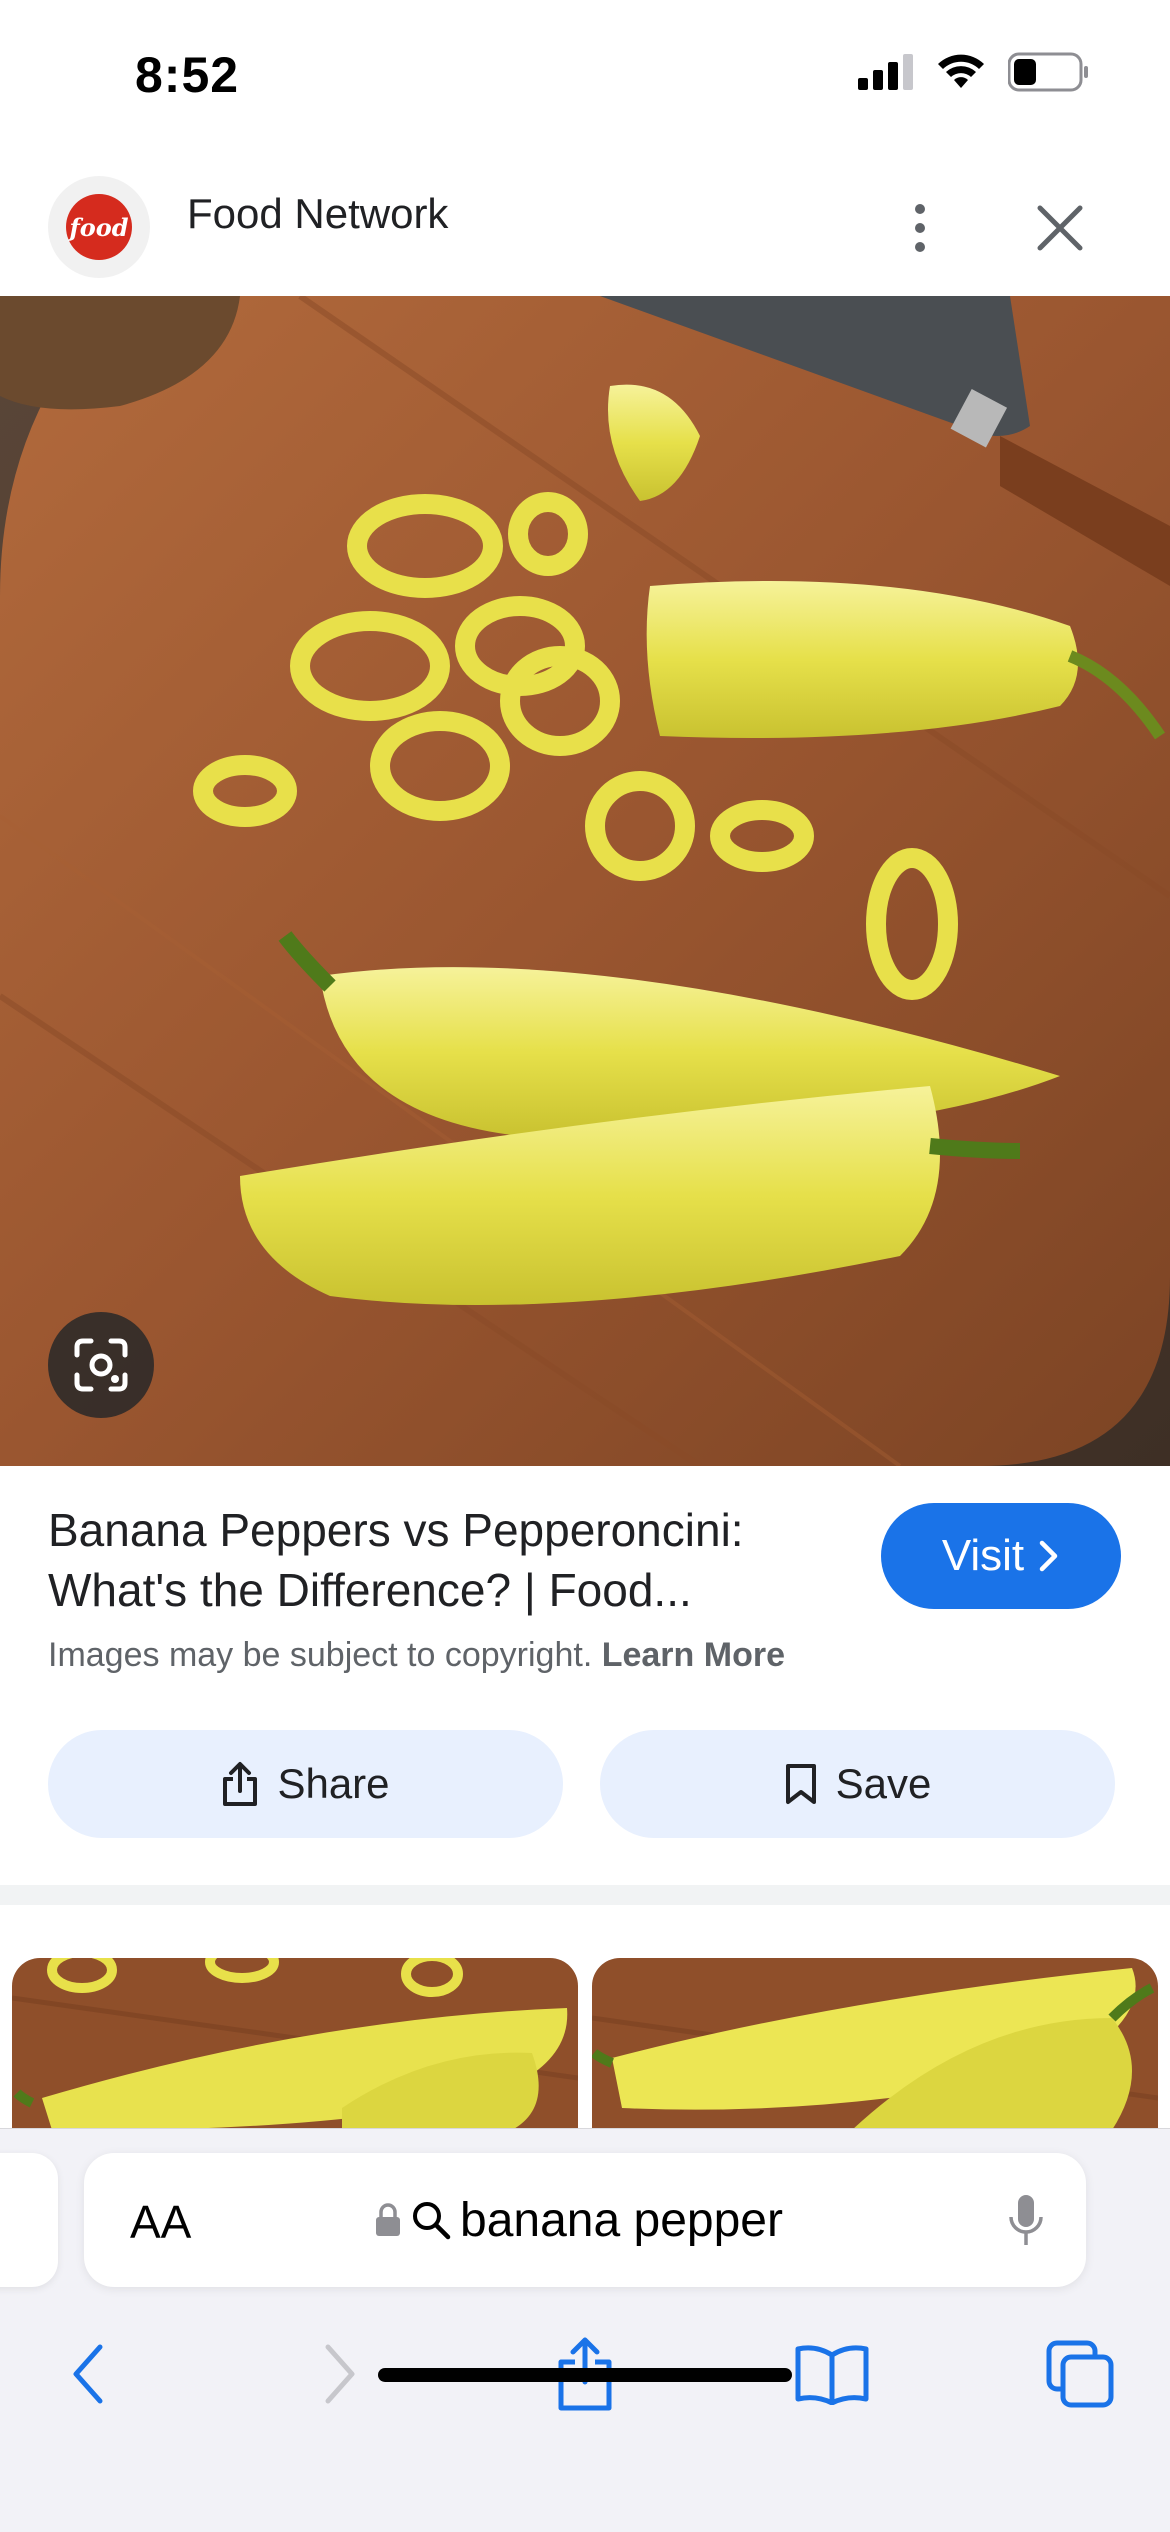  I want to click on save-label: Save, so click(883, 1783).